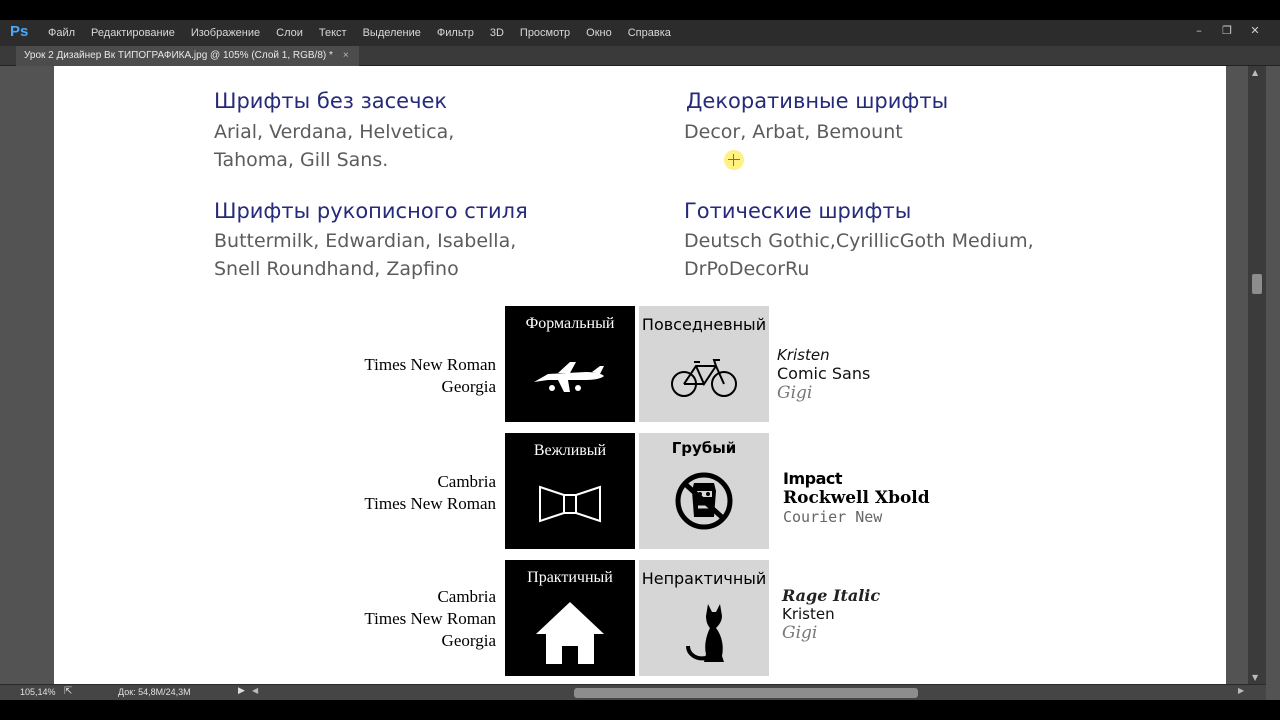 The image size is (1280, 720). What do you see at coordinates (455, 33) in the screenshot?
I see `menu-filter: Фильтр` at bounding box center [455, 33].